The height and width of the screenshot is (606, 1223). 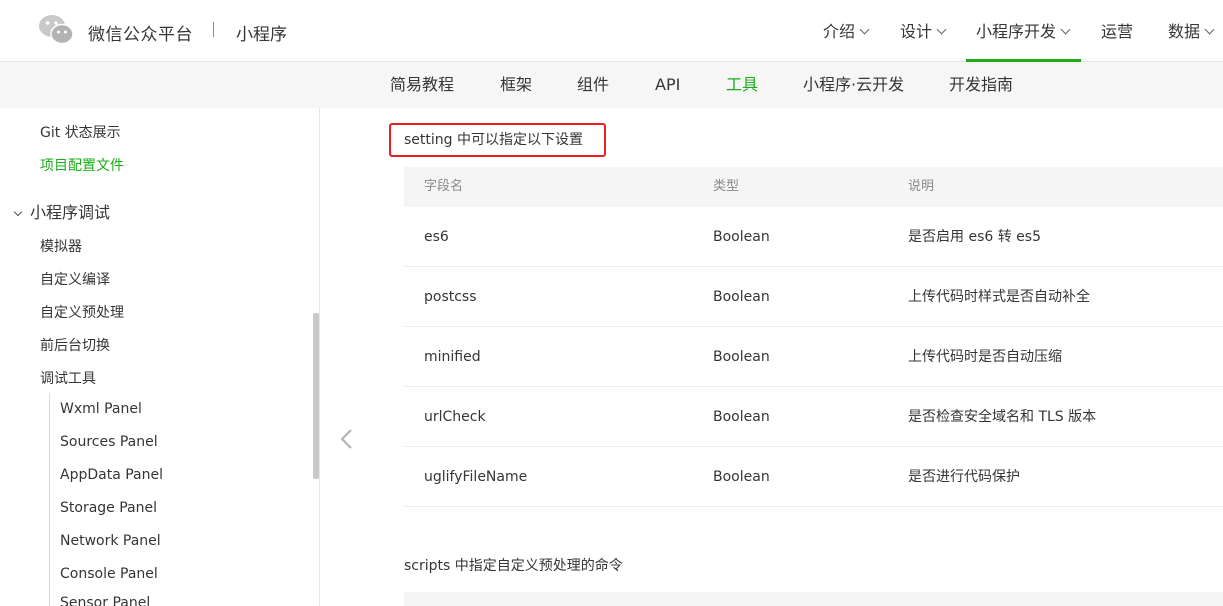 I want to click on field-name-cell: minified, so click(x=452, y=357).